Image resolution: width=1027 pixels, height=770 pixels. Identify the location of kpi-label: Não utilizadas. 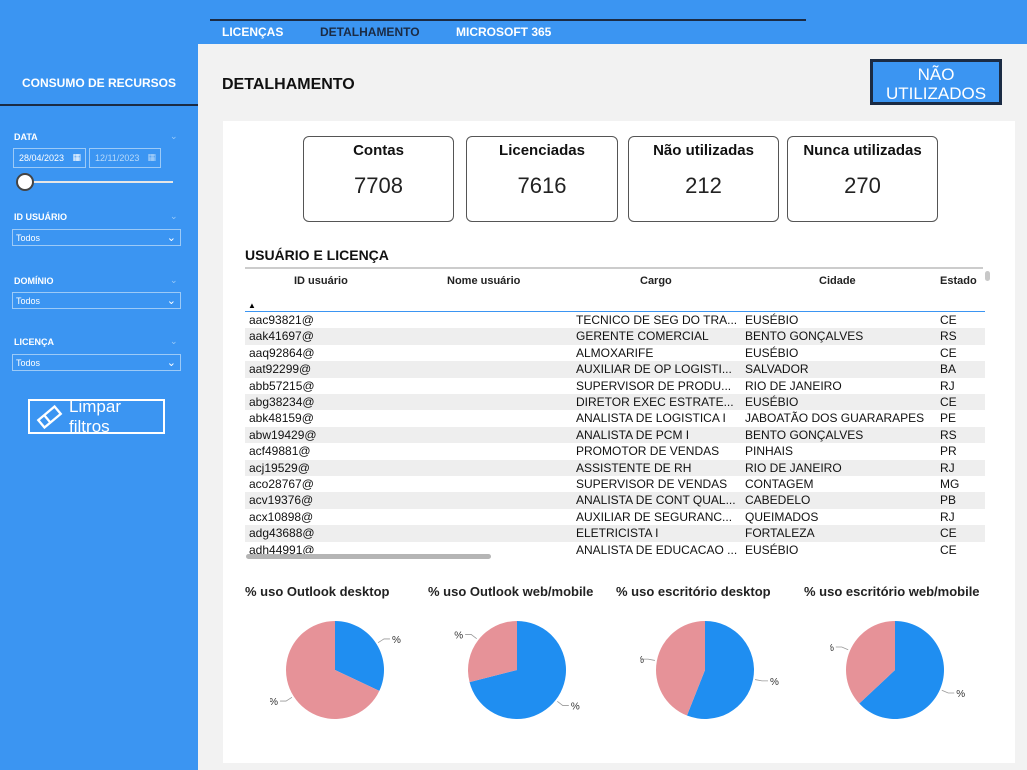
(703, 150).